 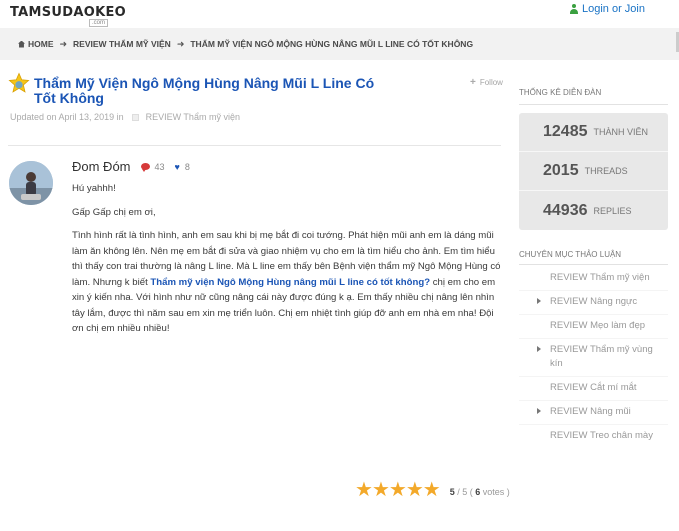 What do you see at coordinates (593, 387) in the screenshot?
I see `sidebar-item-label: REVIEW Cắt mí mắt` at bounding box center [593, 387].